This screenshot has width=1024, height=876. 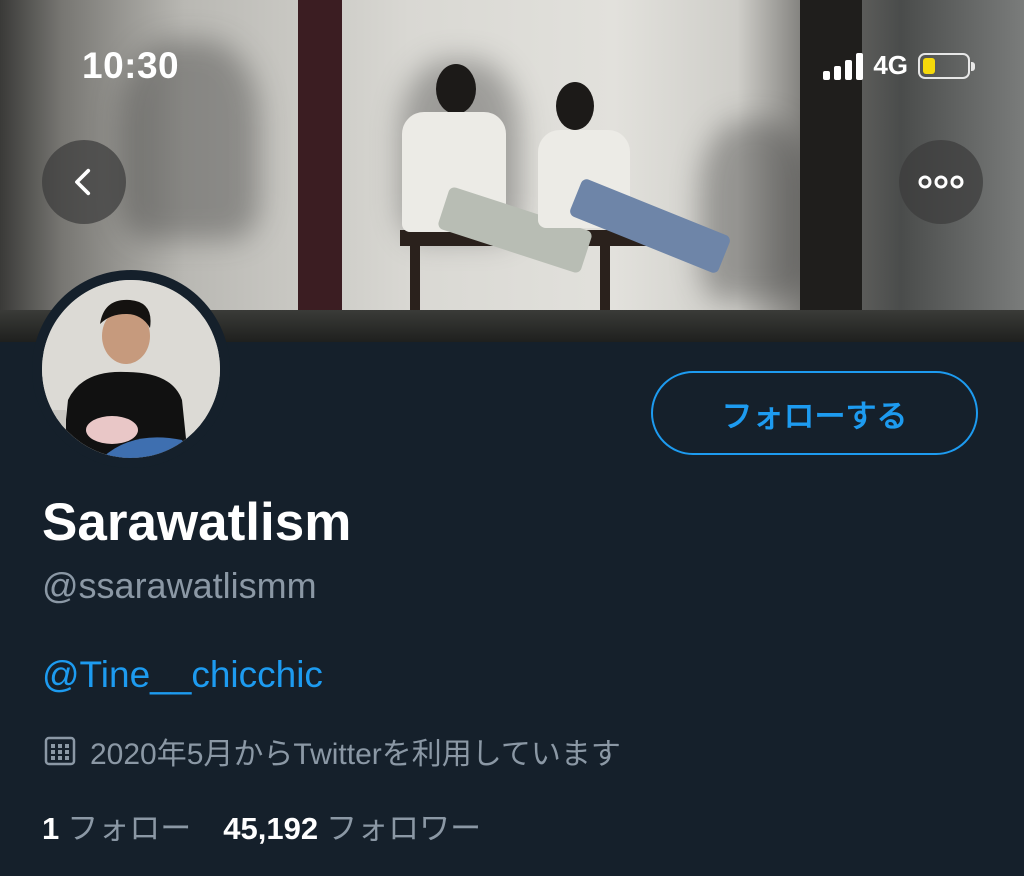 I want to click on avatar-image, so click(x=131, y=369).